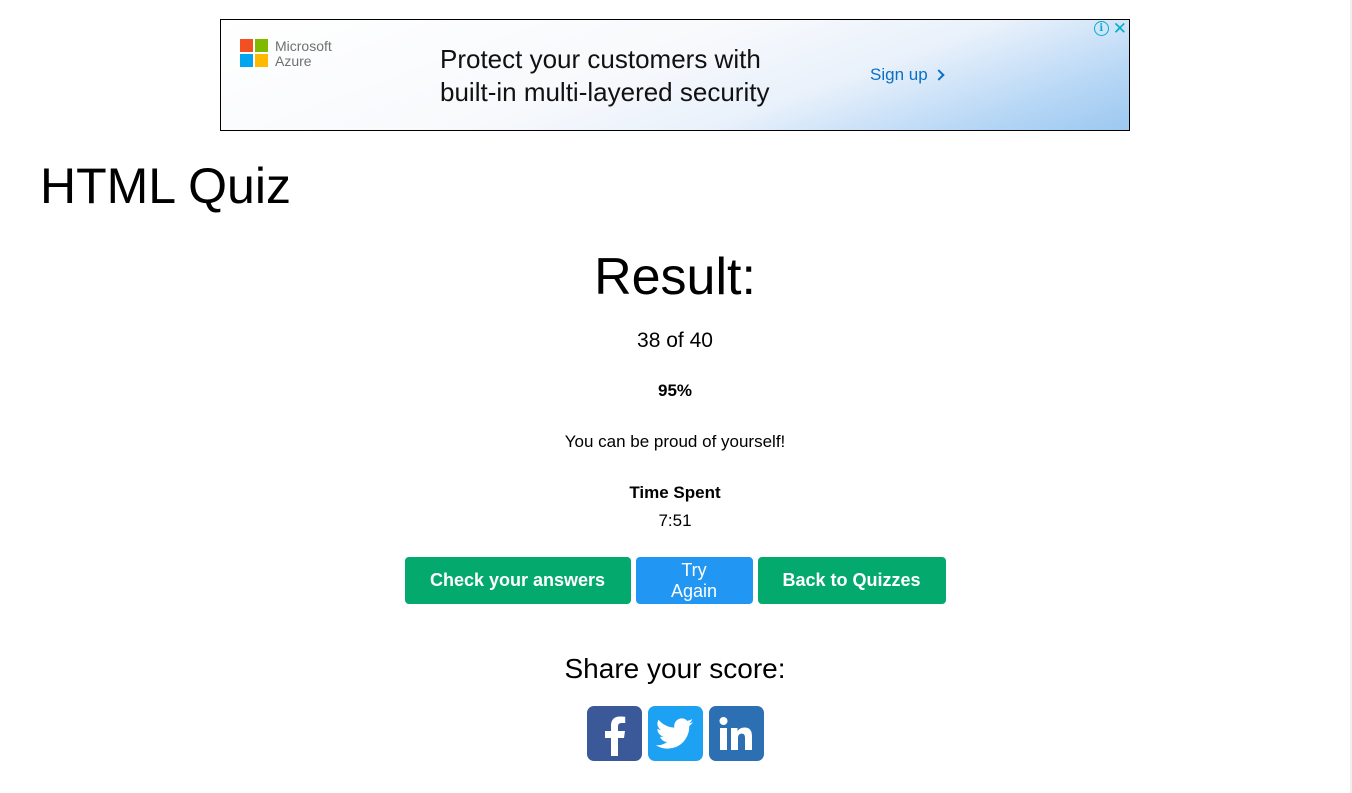 Image resolution: width=1352 pixels, height=793 pixels. I want to click on linkedin-icon, so click(735, 733).